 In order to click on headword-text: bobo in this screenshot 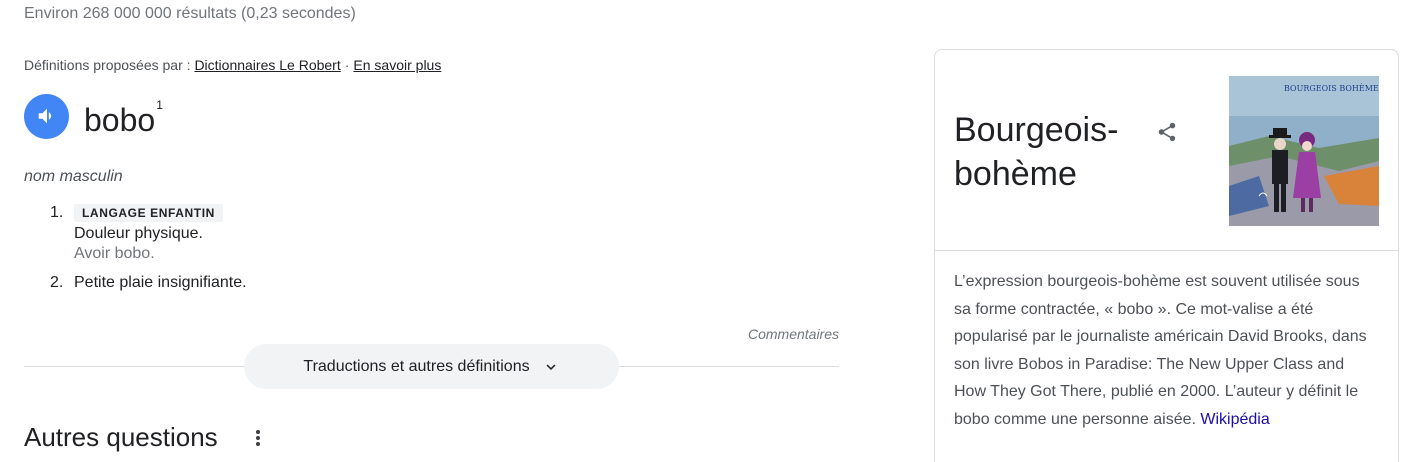, I will do `click(120, 119)`.